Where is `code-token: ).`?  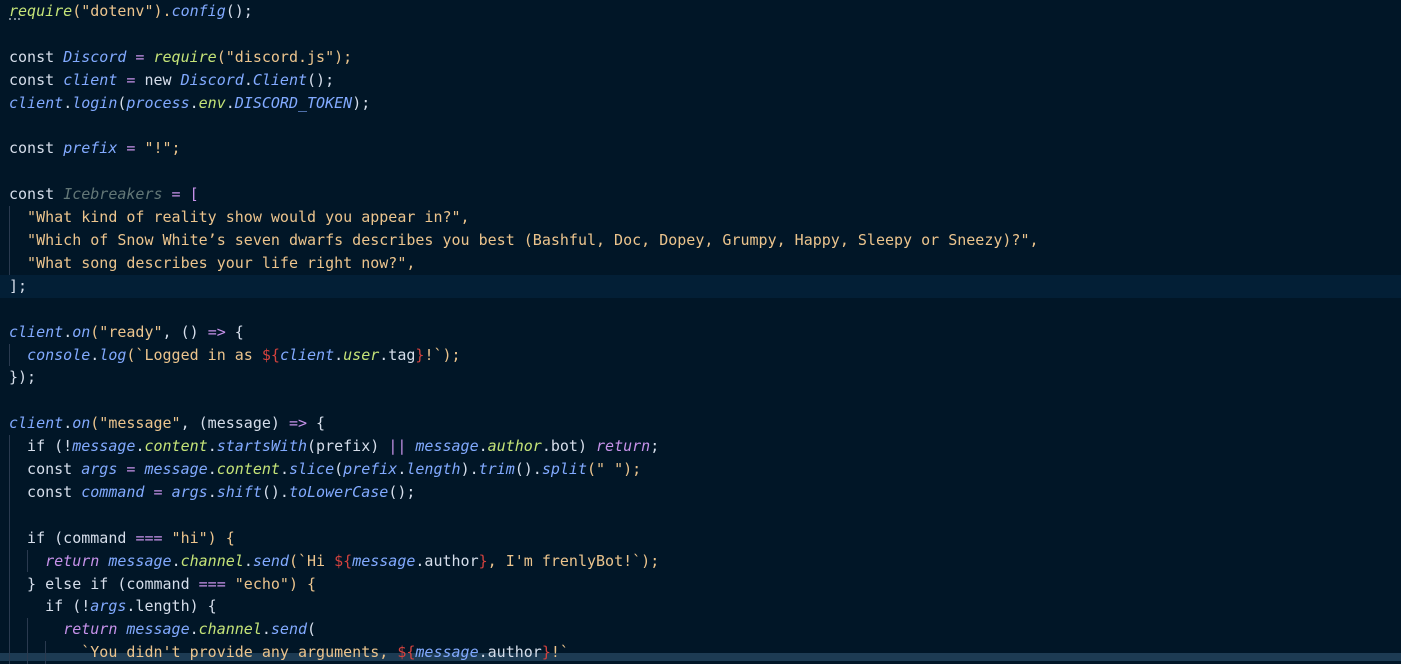
code-token: ). is located at coordinates (469, 469).